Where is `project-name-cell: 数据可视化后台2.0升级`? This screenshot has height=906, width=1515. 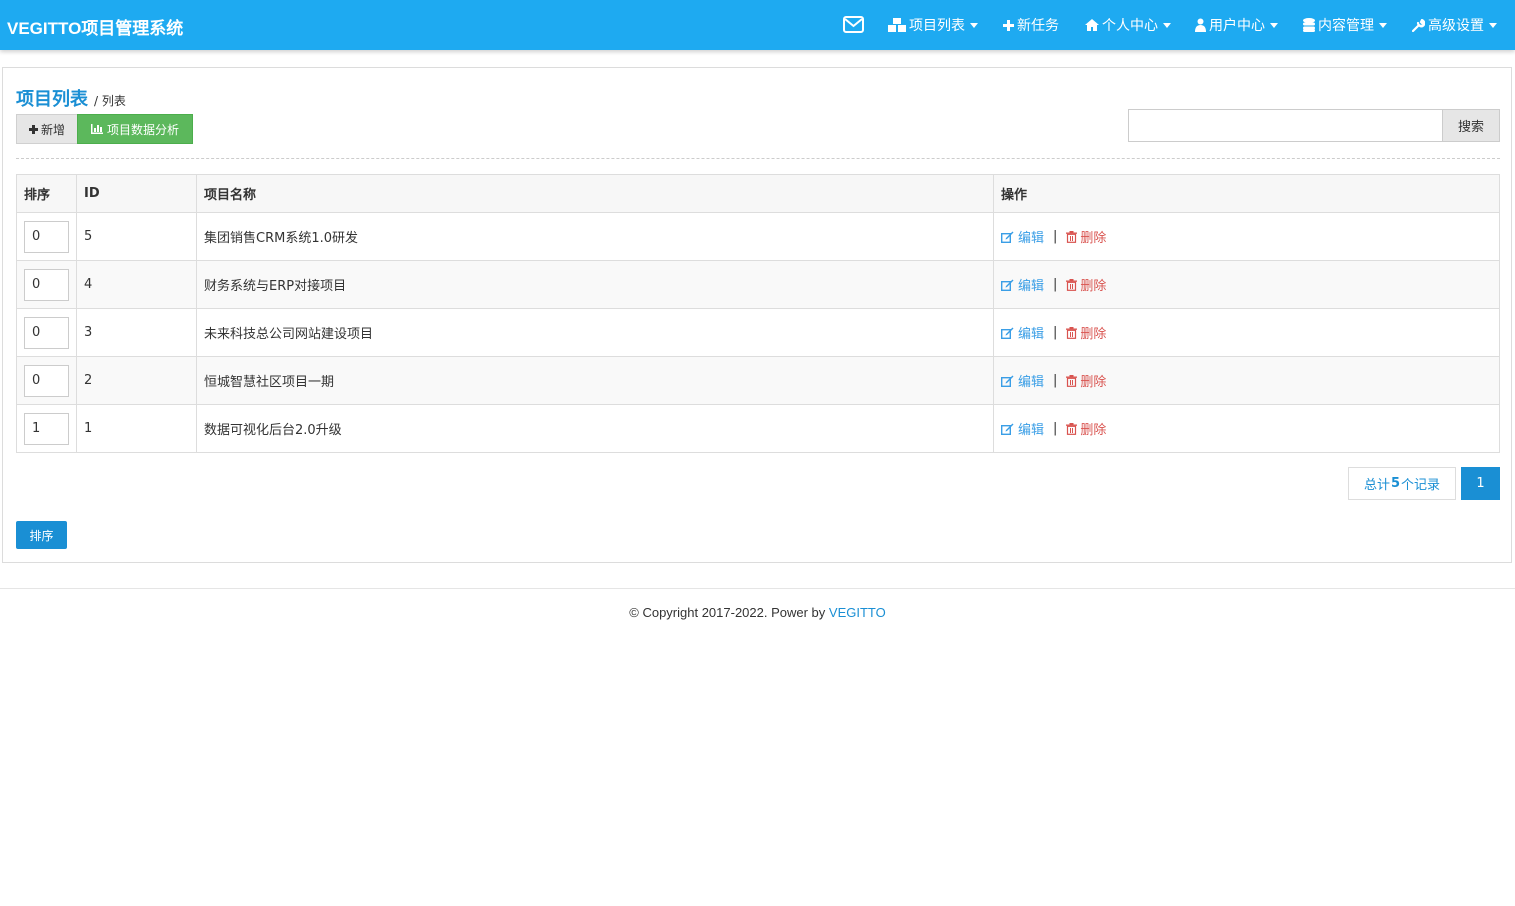 project-name-cell: 数据可视化后台2.0升级 is located at coordinates (595, 428).